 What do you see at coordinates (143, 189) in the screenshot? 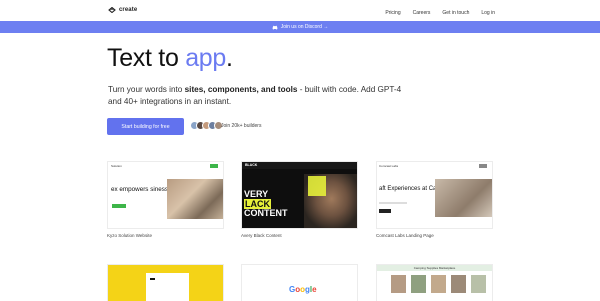
I see `thumb-headline: ex empowers sinesses` at bounding box center [143, 189].